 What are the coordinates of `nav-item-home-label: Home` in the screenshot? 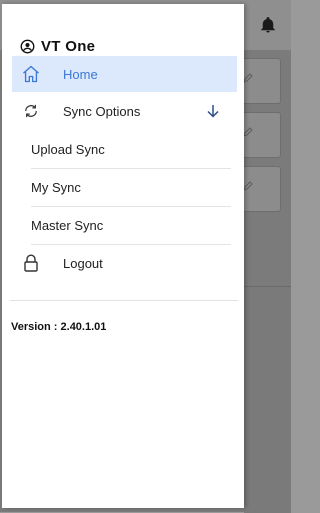 It's located at (80, 74).